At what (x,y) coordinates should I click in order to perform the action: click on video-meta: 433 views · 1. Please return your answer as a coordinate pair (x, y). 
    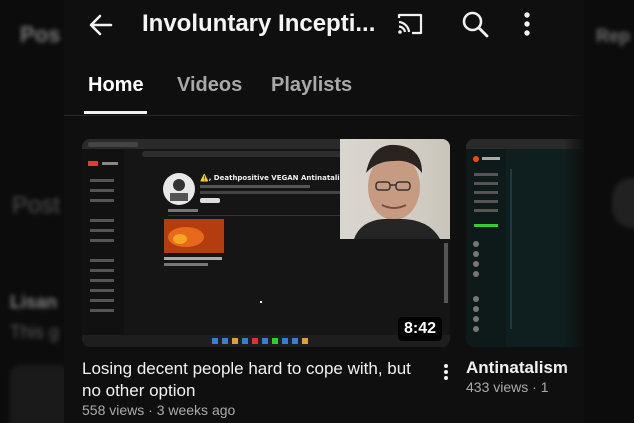
    Looking at the image, I should click on (507, 387).